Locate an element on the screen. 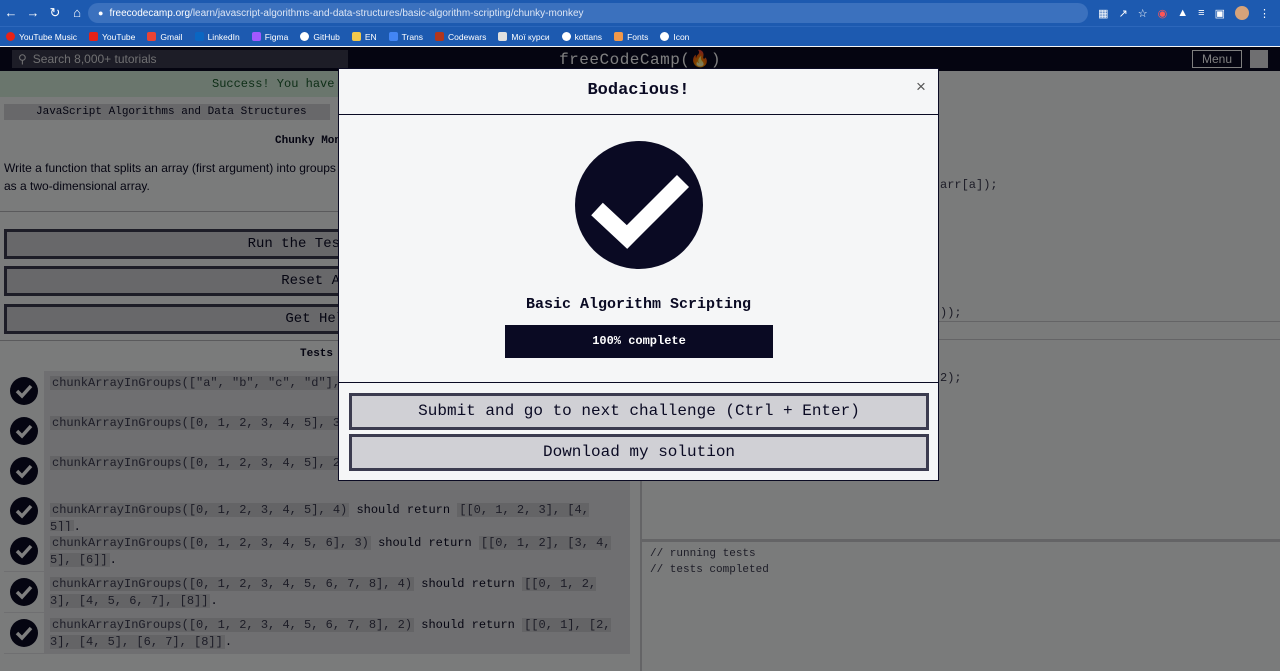  folder-icon is located at coordinates (503, 36).